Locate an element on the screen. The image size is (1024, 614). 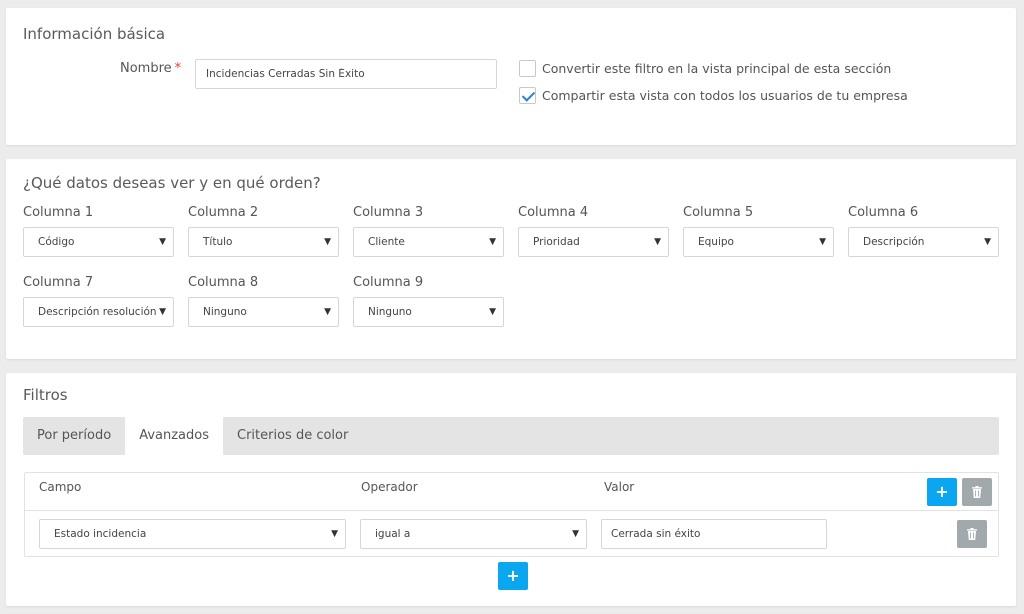
name-label: Nombre * is located at coordinates (150, 68).